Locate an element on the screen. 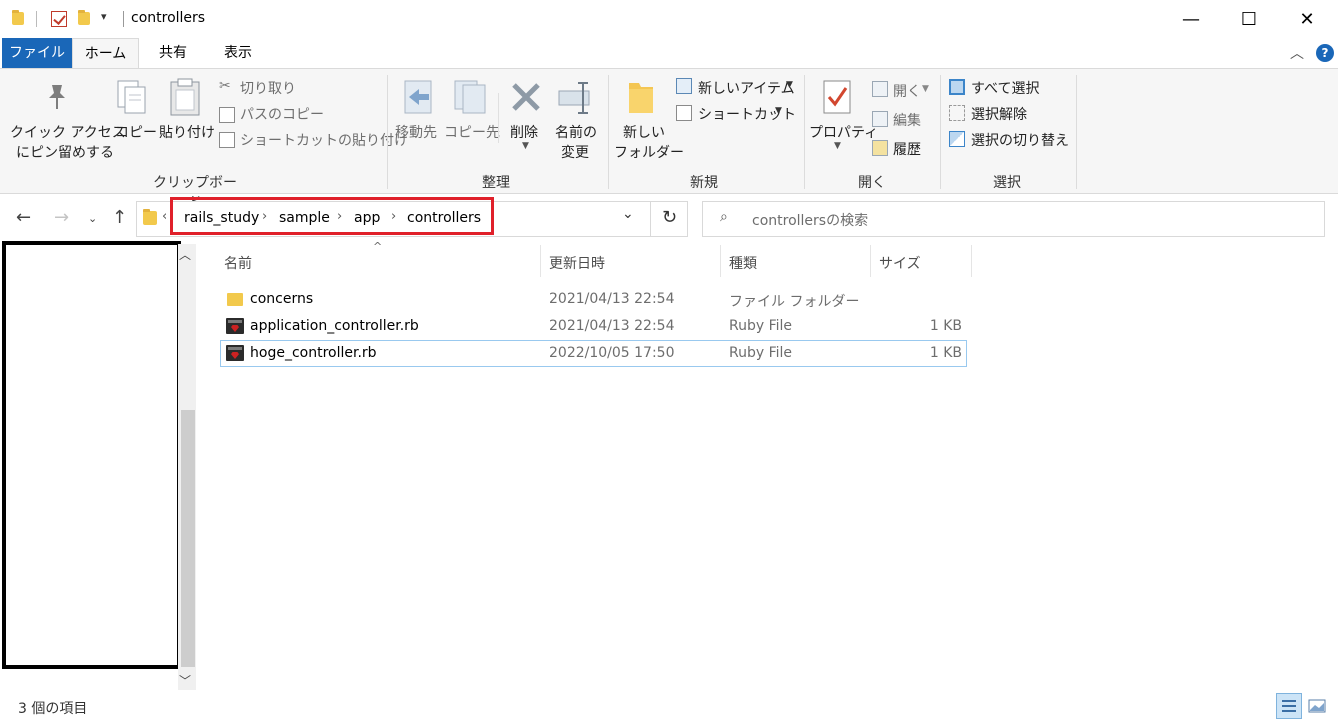  copy-button: コピー is located at coordinates (136, 132).